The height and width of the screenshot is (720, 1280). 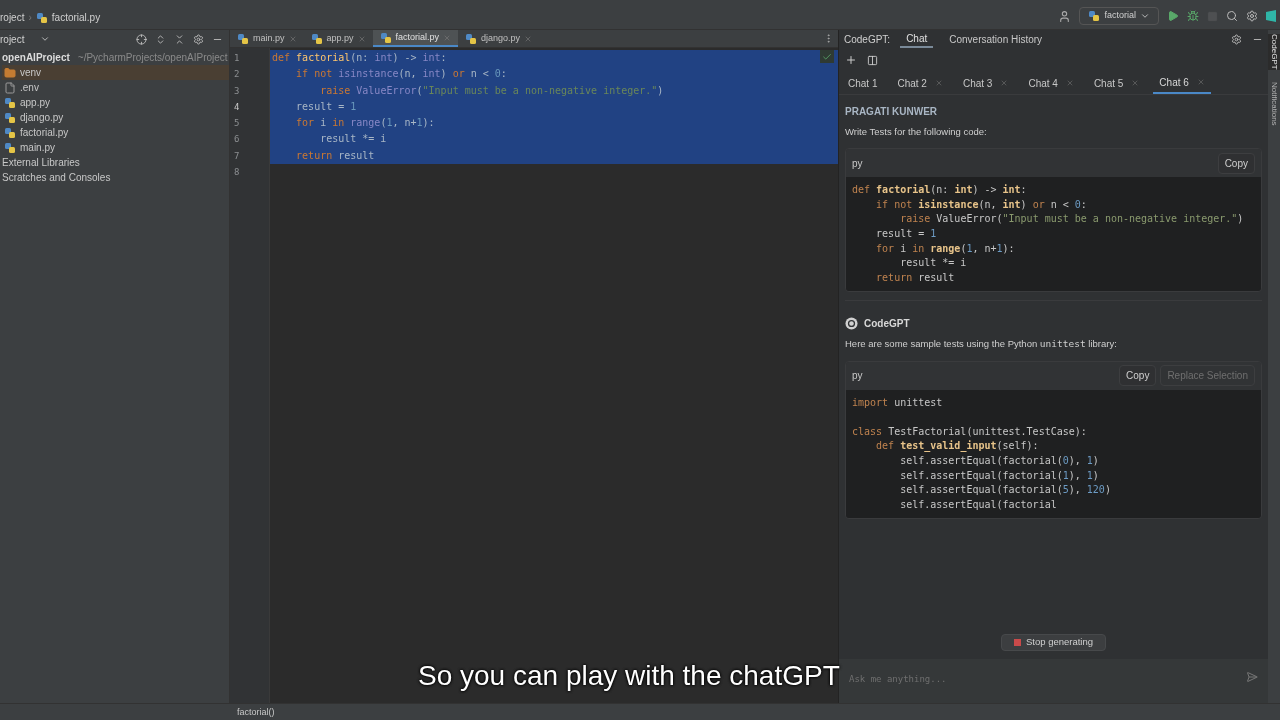 I want to click on project-view-dropdown: roject, so click(x=25, y=39).